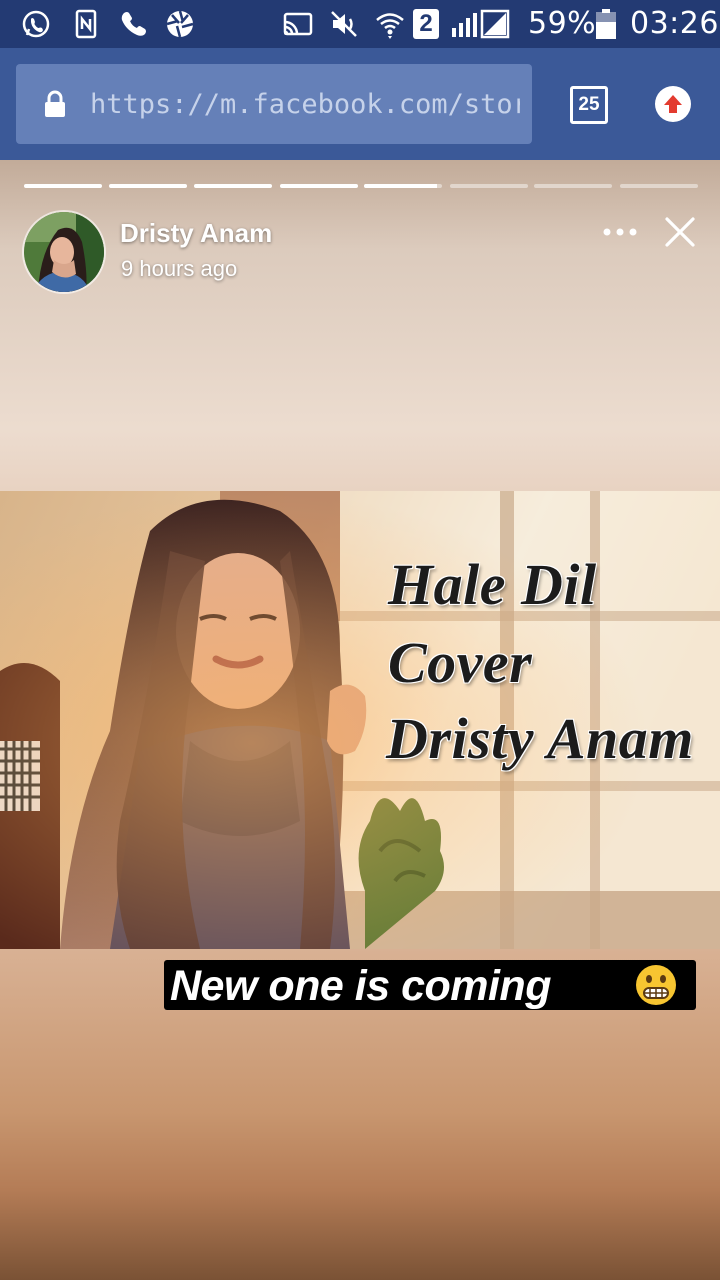 This screenshot has width=720, height=1280. What do you see at coordinates (344, 24) in the screenshot?
I see `mute-icon` at bounding box center [344, 24].